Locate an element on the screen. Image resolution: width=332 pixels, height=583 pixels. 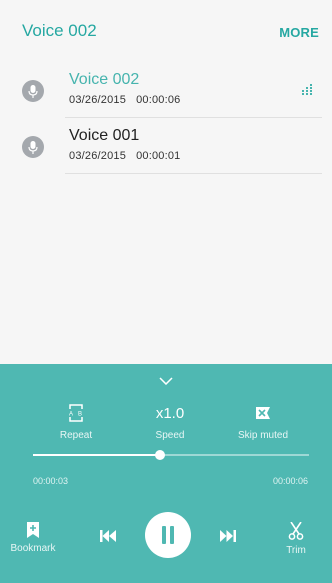
svg-text: A is located at coordinates (71, 415).